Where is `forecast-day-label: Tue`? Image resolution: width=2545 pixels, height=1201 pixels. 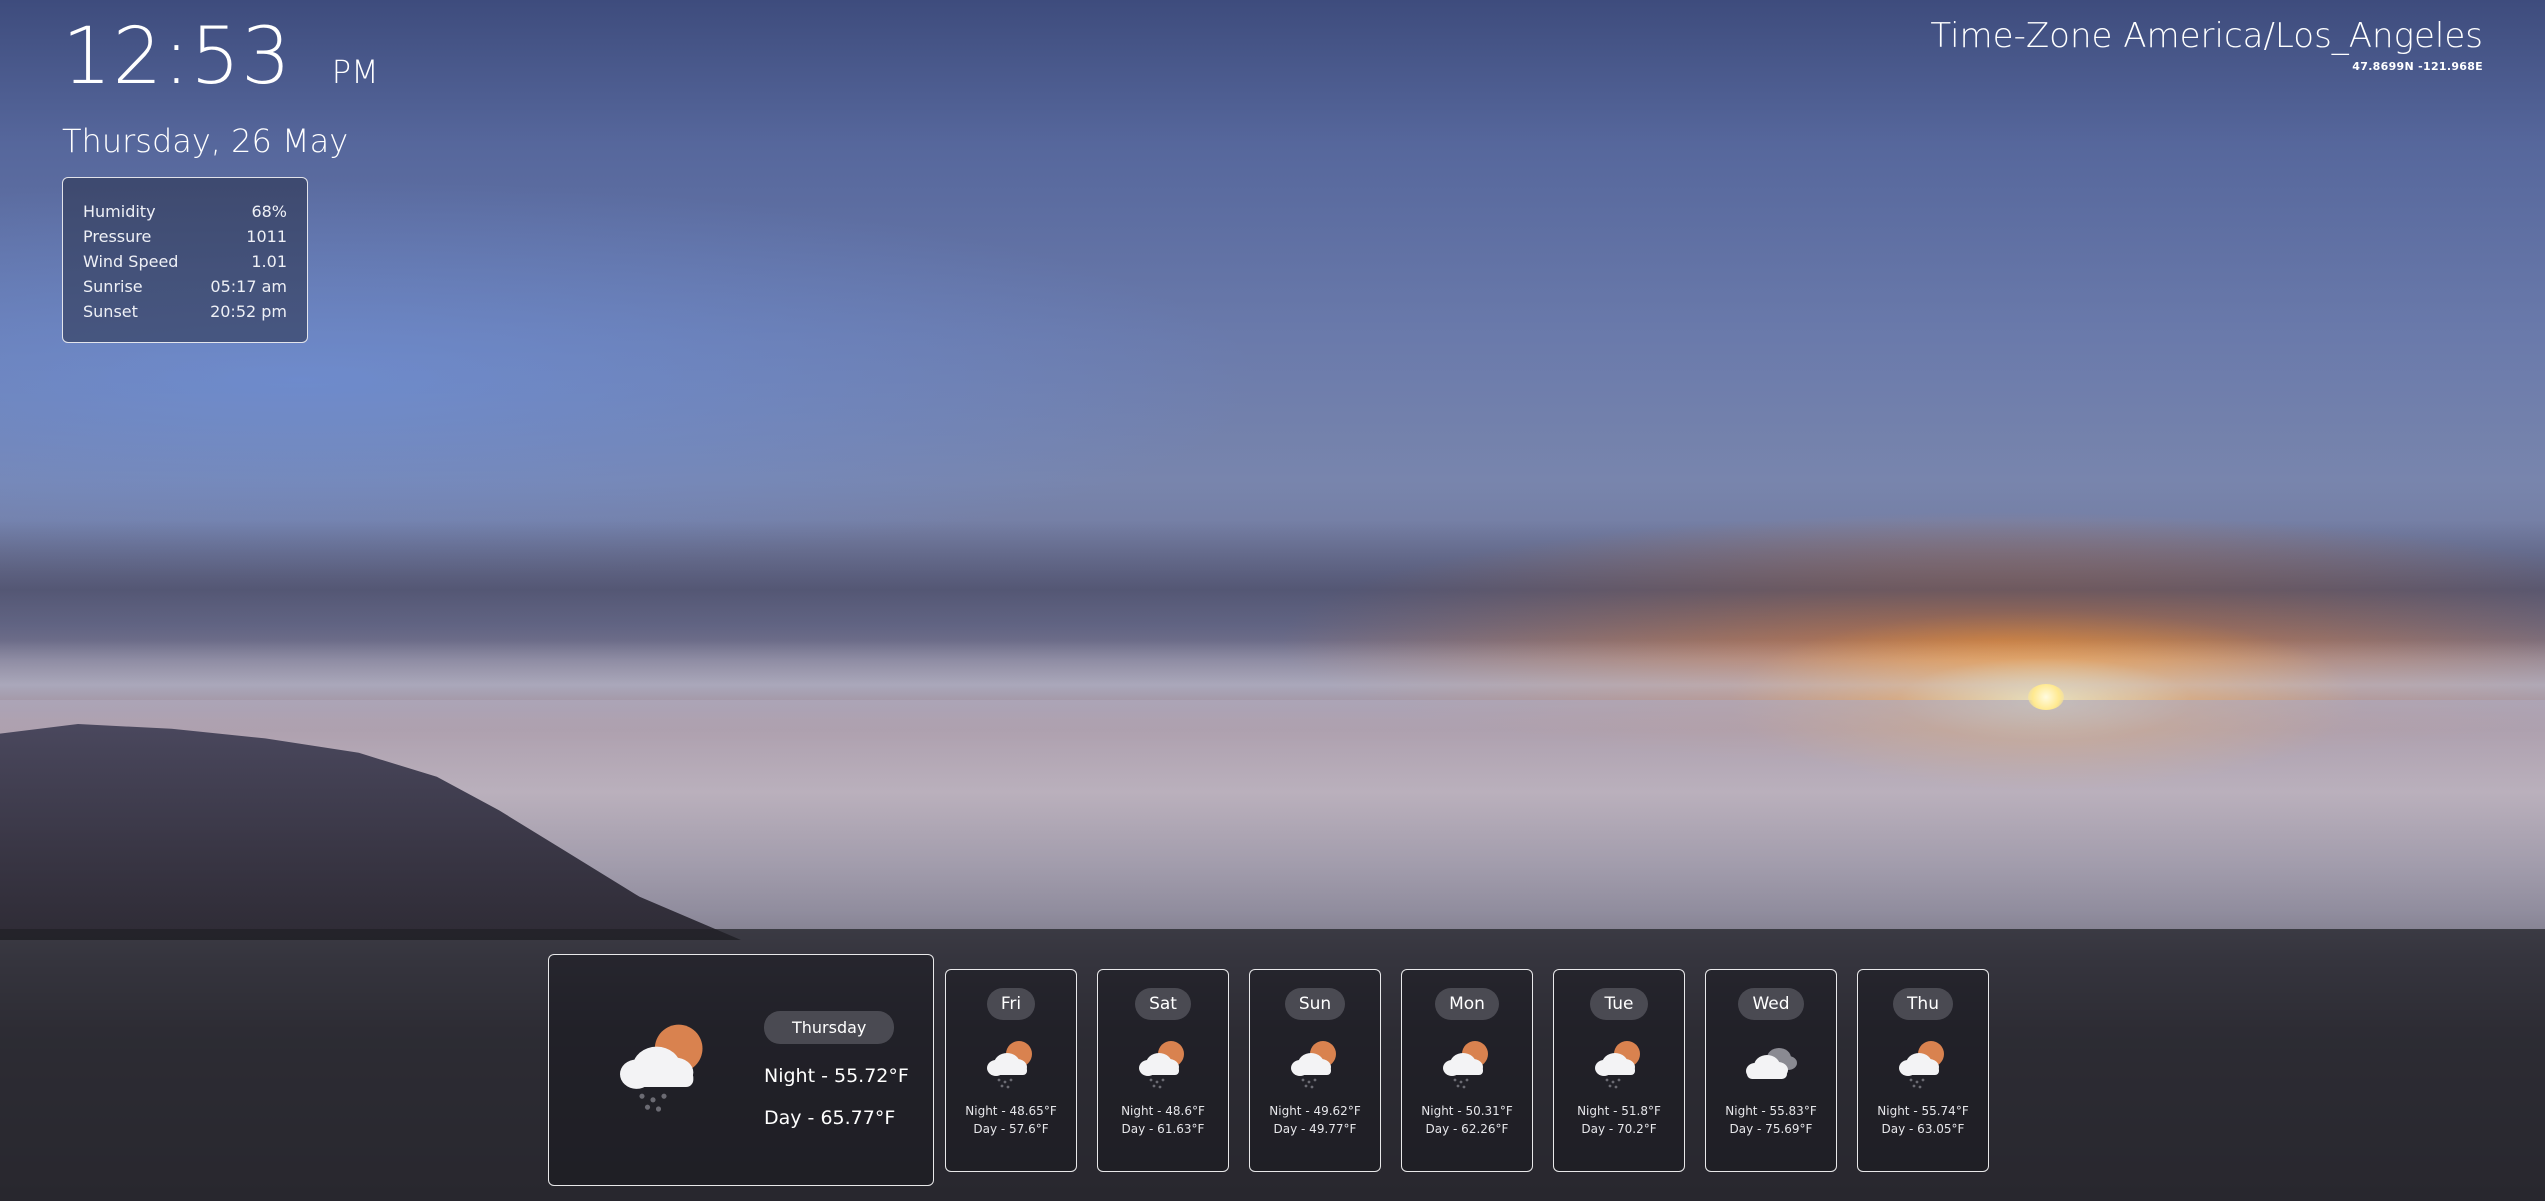 forecast-day-label: Tue is located at coordinates (1619, 1004).